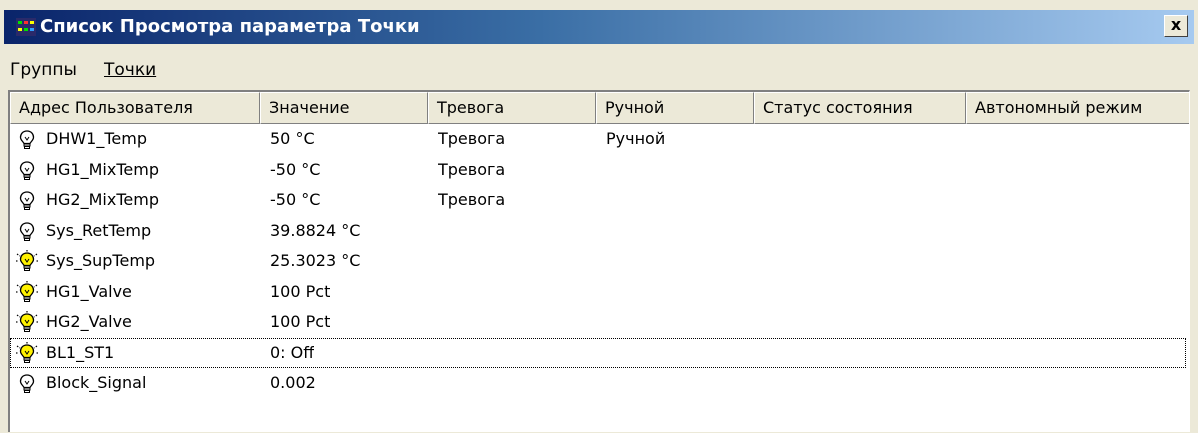 This screenshot has height=433, width=1198. I want to click on cell-user-address: Sys_SupTemp, so click(101, 260).